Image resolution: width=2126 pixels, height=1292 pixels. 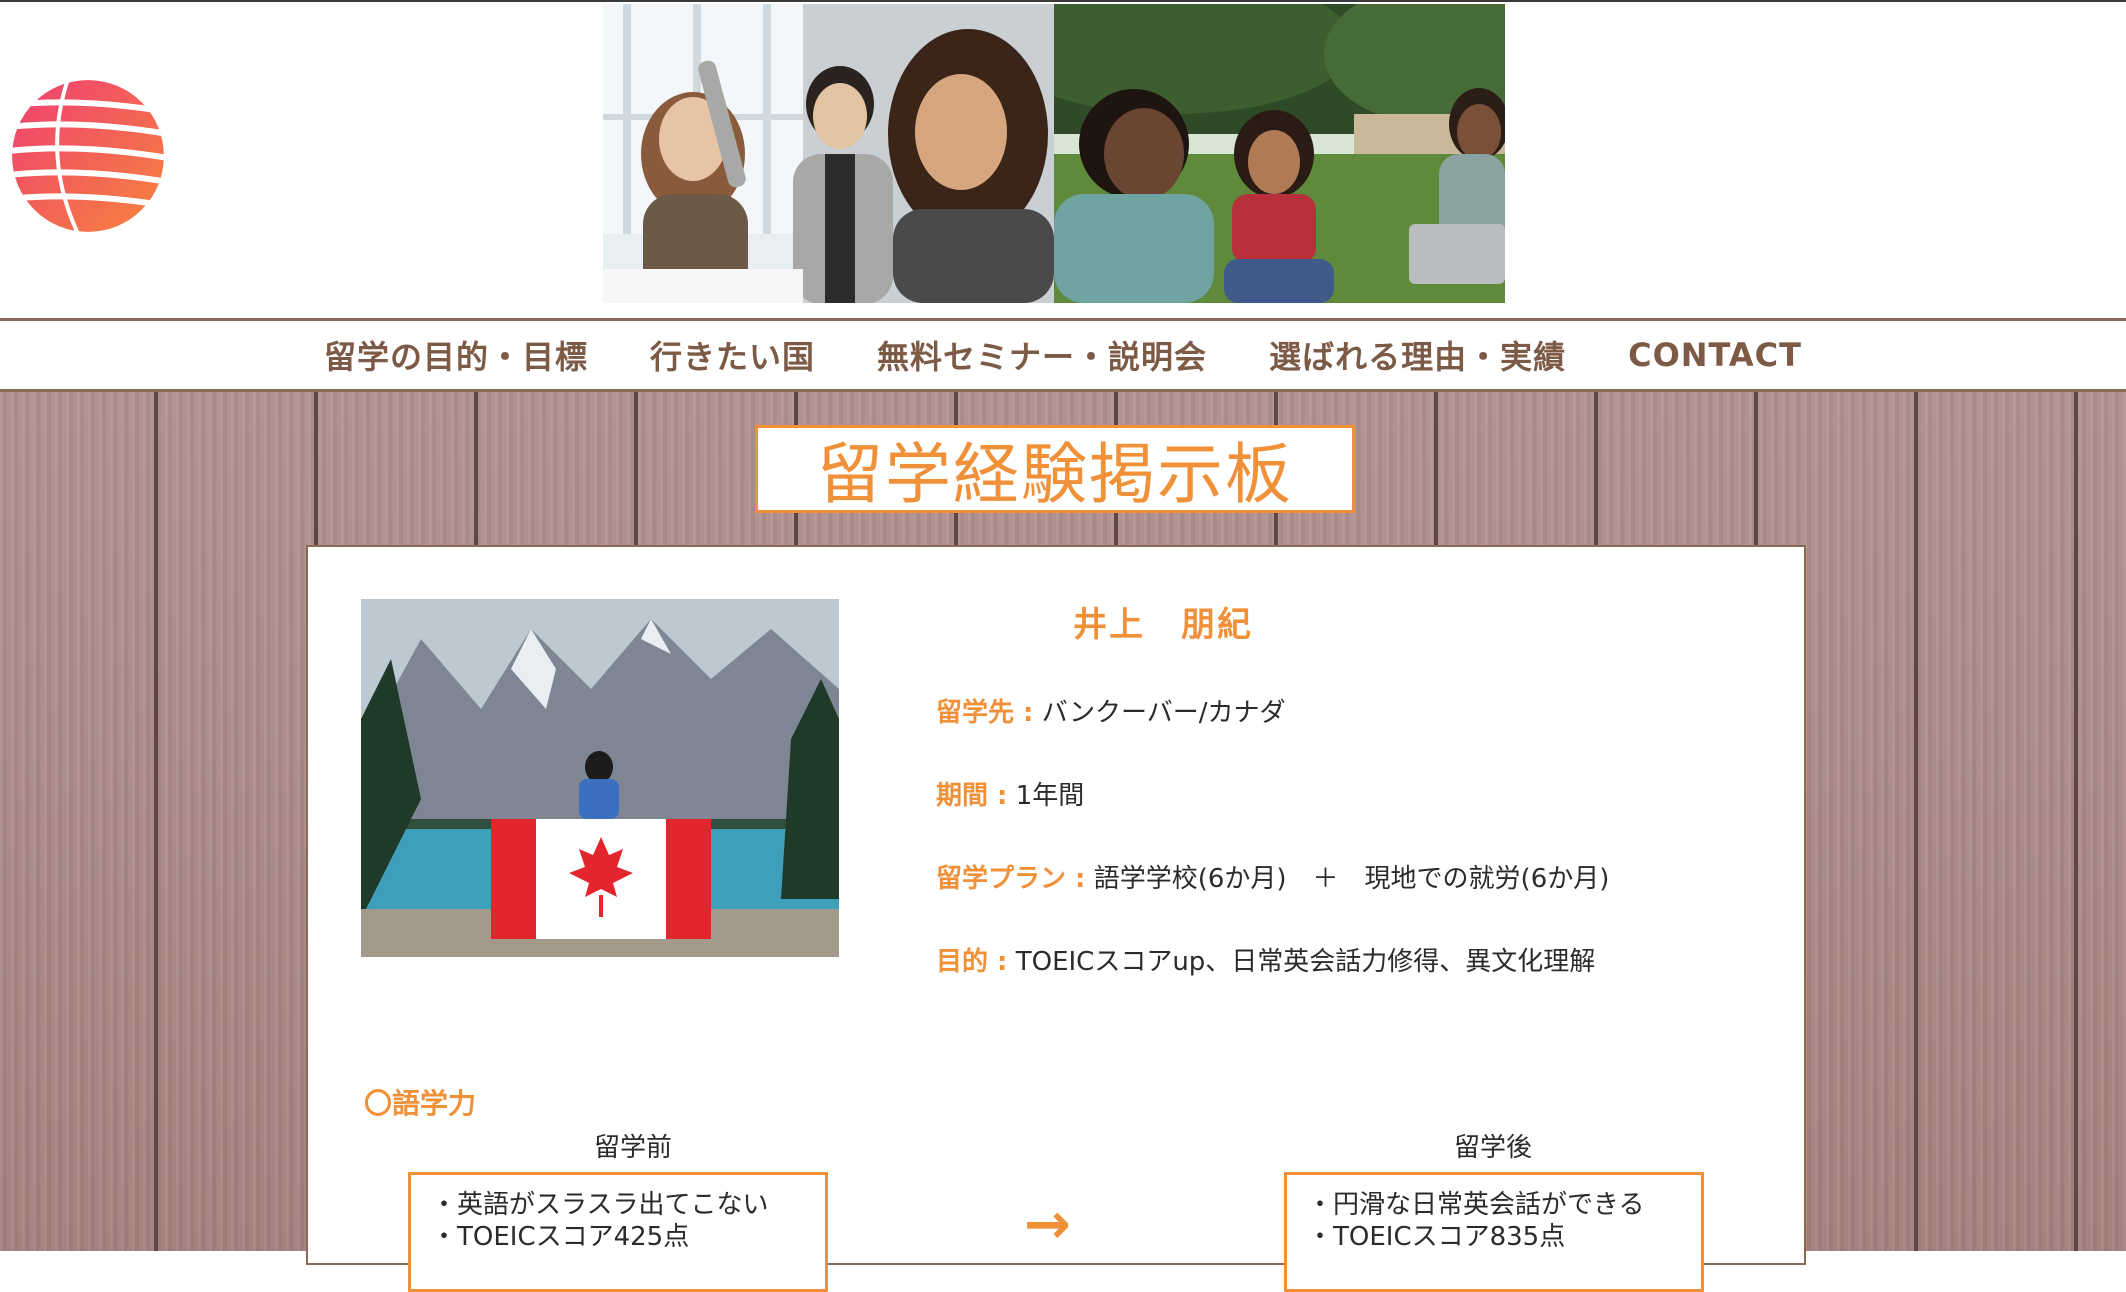 I want to click on nav-item-seminar: 無料セミナー・説明会, so click(x=1042, y=355).